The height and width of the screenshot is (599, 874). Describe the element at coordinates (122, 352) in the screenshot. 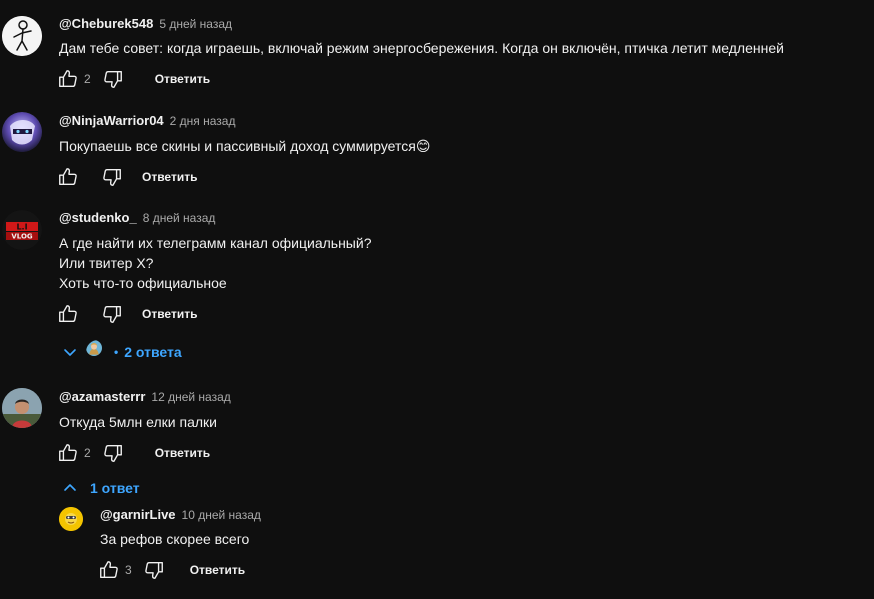

I see `show-replies-button: • 2 ответа` at that location.